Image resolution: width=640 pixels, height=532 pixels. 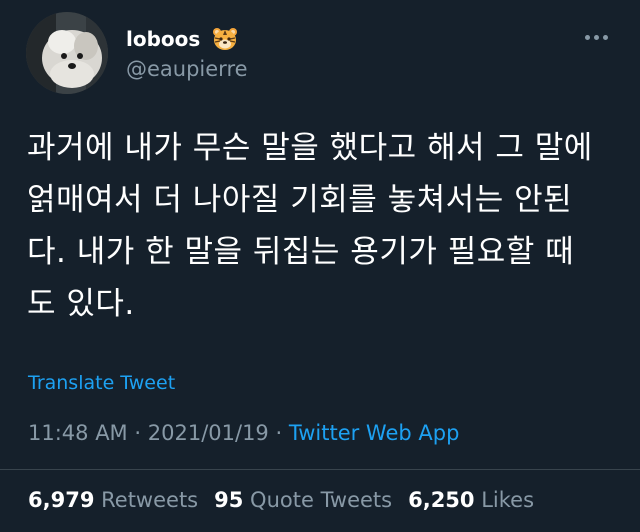 I want to click on dog-photo-icon, so click(x=67, y=53).